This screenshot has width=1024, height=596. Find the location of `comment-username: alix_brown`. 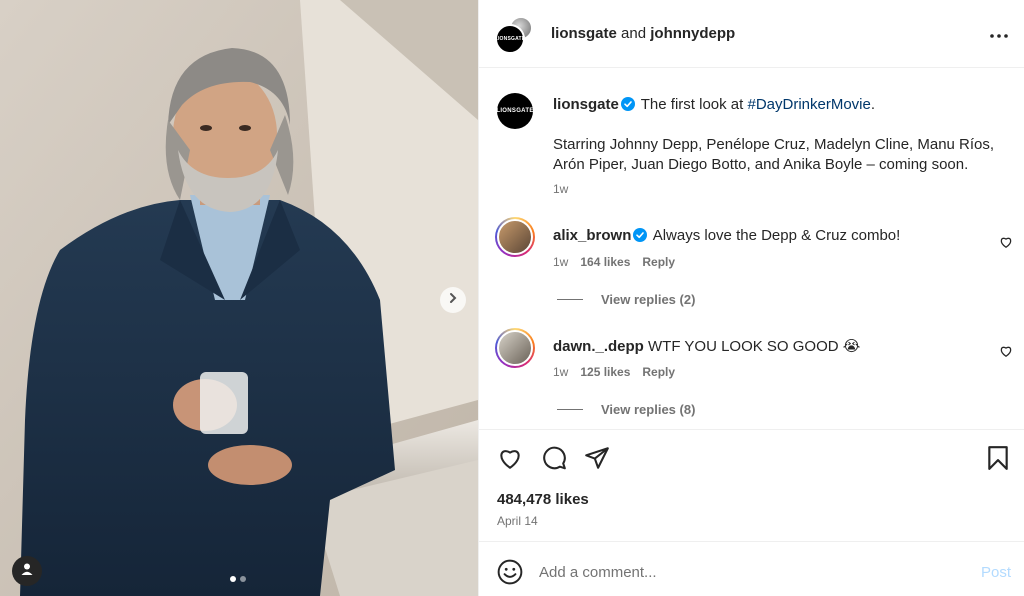

comment-username: alix_brown is located at coordinates (592, 235).